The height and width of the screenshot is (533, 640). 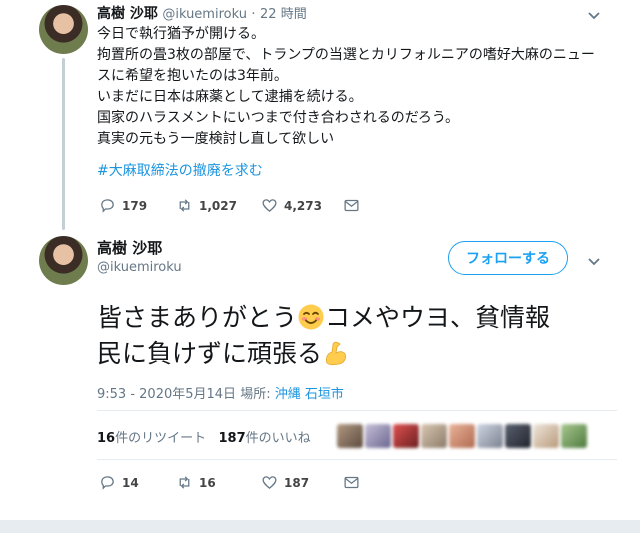 I want to click on like-count: 187, so click(x=297, y=482).